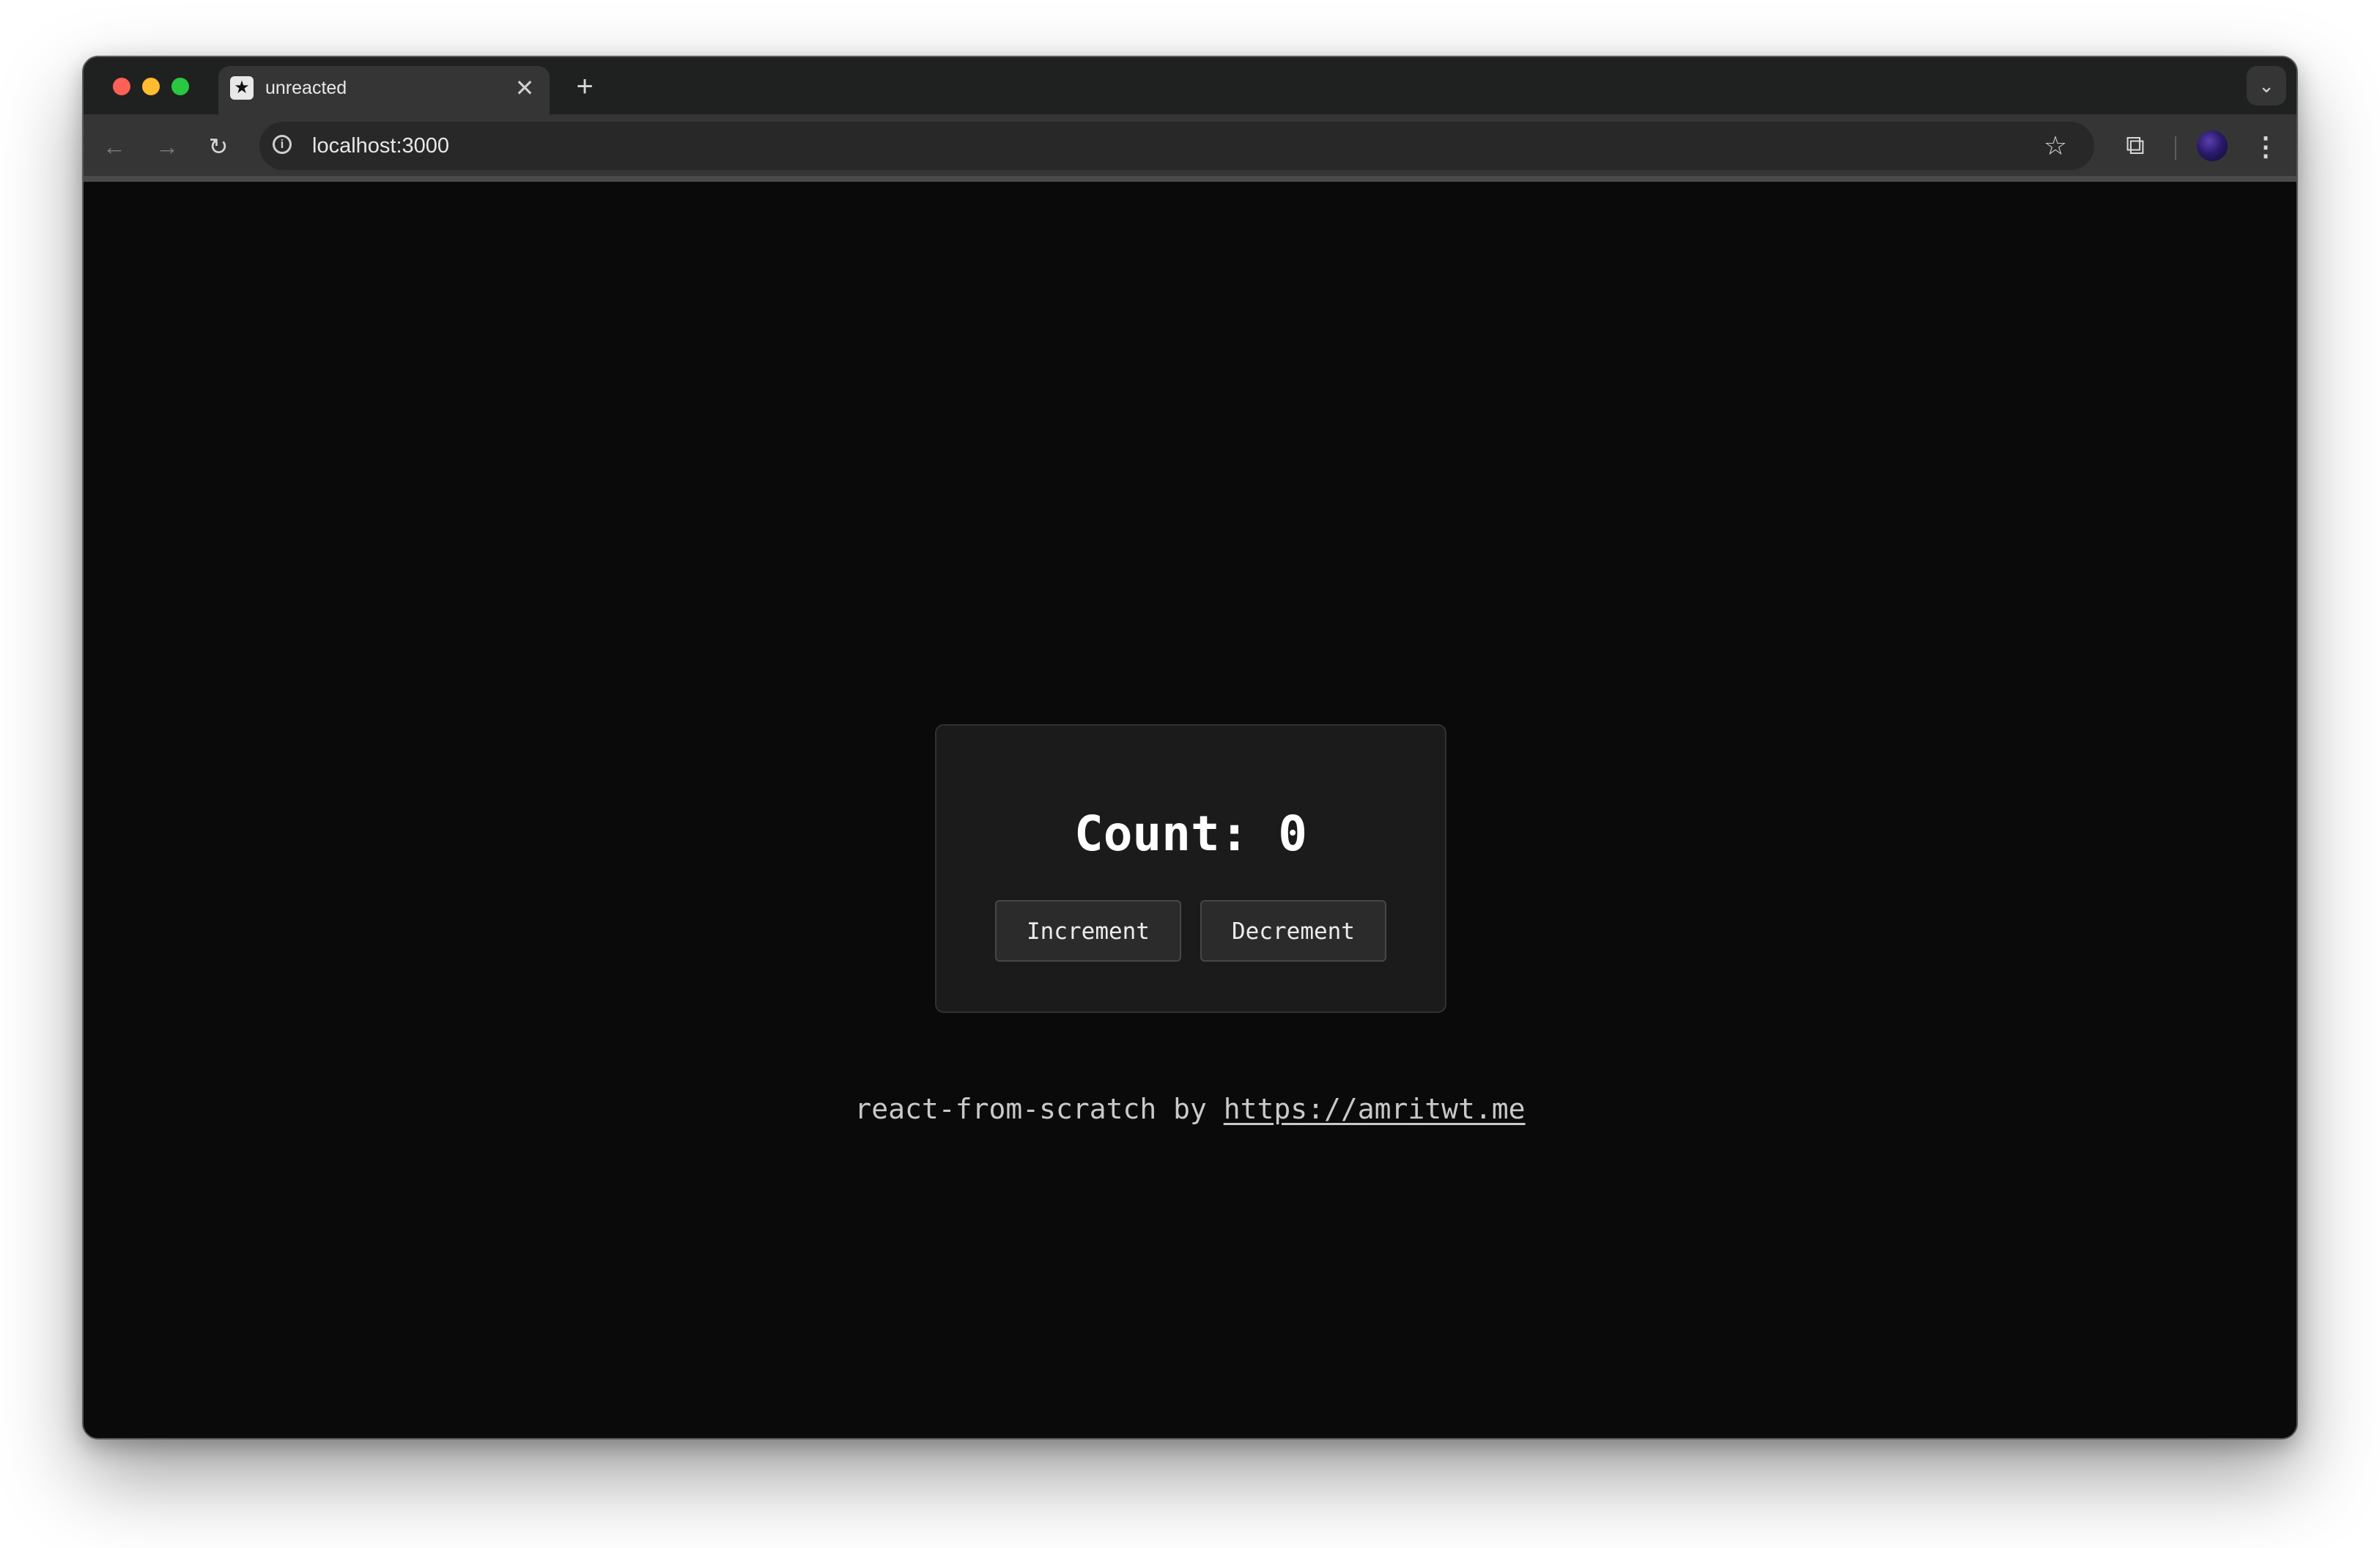  What do you see at coordinates (1039, 1109) in the screenshot?
I see `footer-text: react-from-scratch by` at bounding box center [1039, 1109].